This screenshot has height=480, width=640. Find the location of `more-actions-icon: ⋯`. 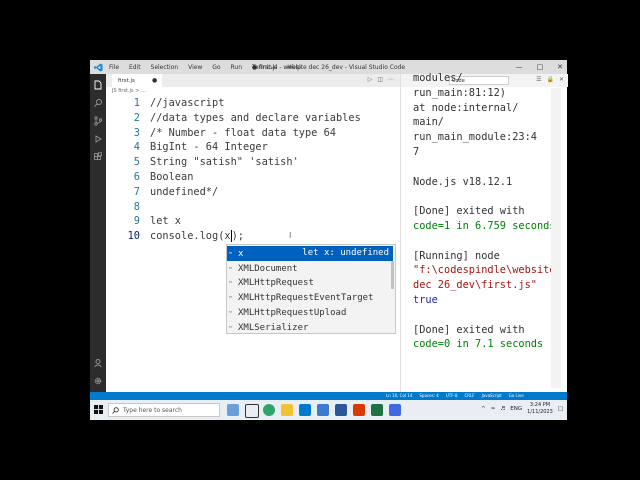

more-actions-icon: ⋯ is located at coordinates (391, 79).